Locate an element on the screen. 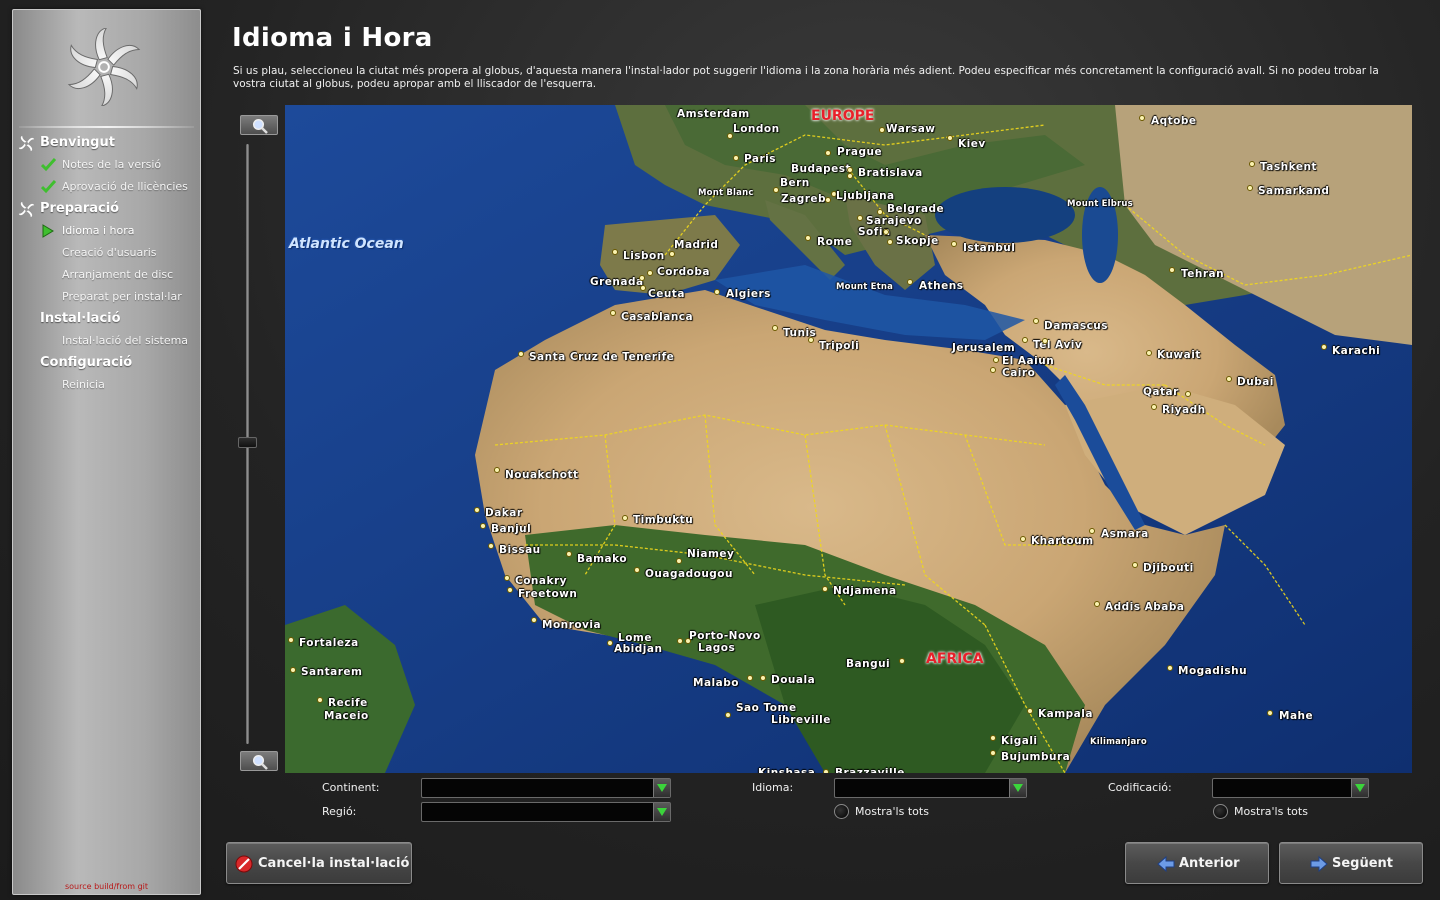 The image size is (1440, 900). city-label: Algiers is located at coordinates (748, 294).